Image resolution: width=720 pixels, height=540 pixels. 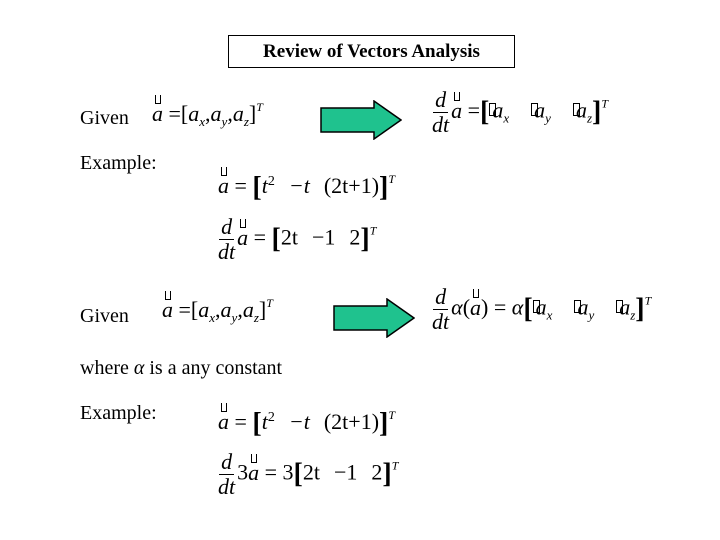 What do you see at coordinates (104, 118) in the screenshot?
I see `given-label-1: Given` at bounding box center [104, 118].